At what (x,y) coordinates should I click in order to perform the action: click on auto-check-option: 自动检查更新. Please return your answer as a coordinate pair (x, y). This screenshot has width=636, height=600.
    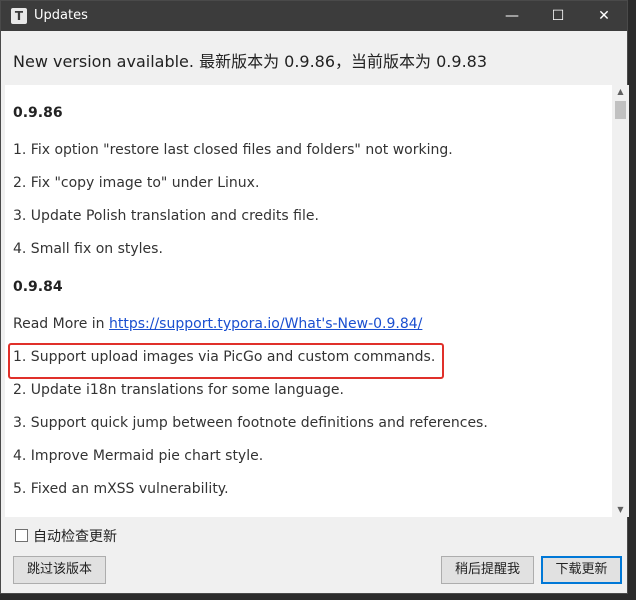
    Looking at the image, I should click on (66, 536).